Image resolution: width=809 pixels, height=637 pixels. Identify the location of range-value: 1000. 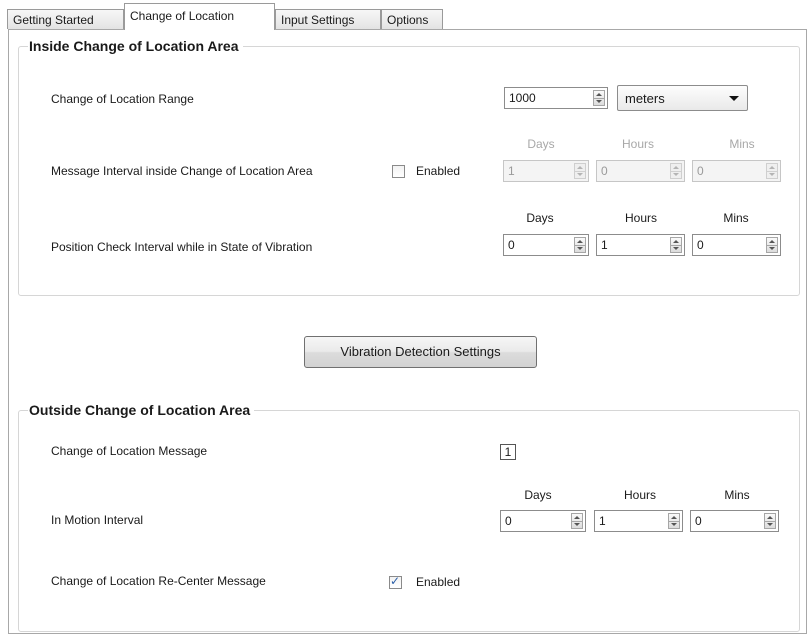
(522, 98).